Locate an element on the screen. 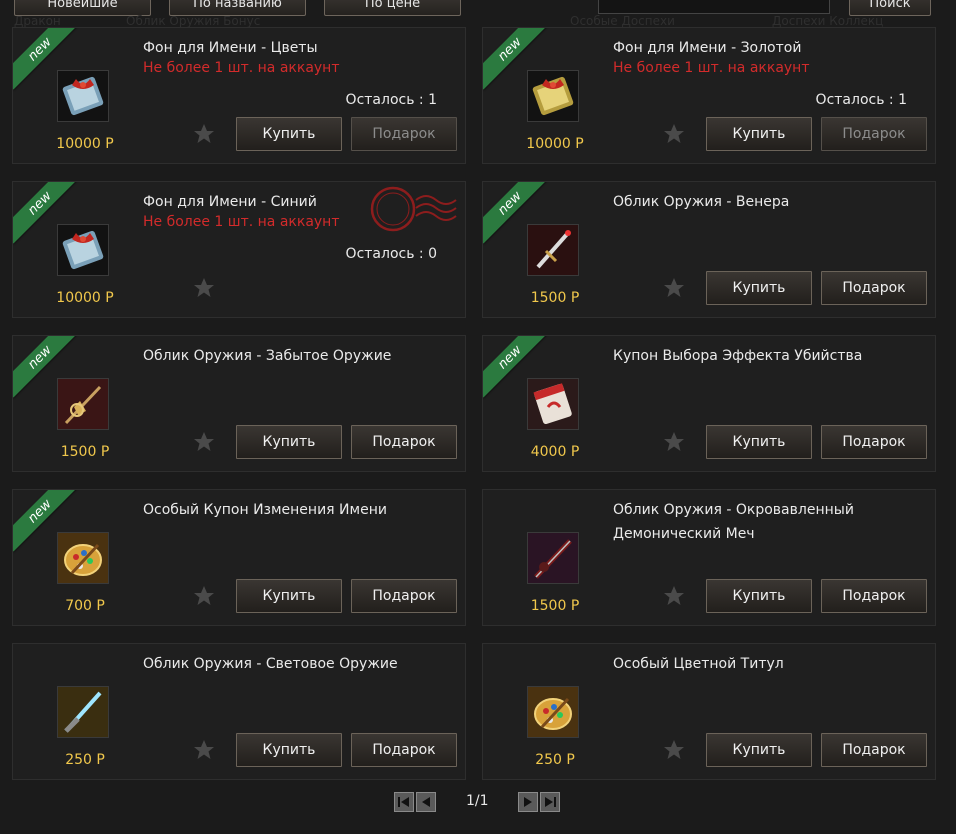  last-page-button is located at coordinates (550, 802).